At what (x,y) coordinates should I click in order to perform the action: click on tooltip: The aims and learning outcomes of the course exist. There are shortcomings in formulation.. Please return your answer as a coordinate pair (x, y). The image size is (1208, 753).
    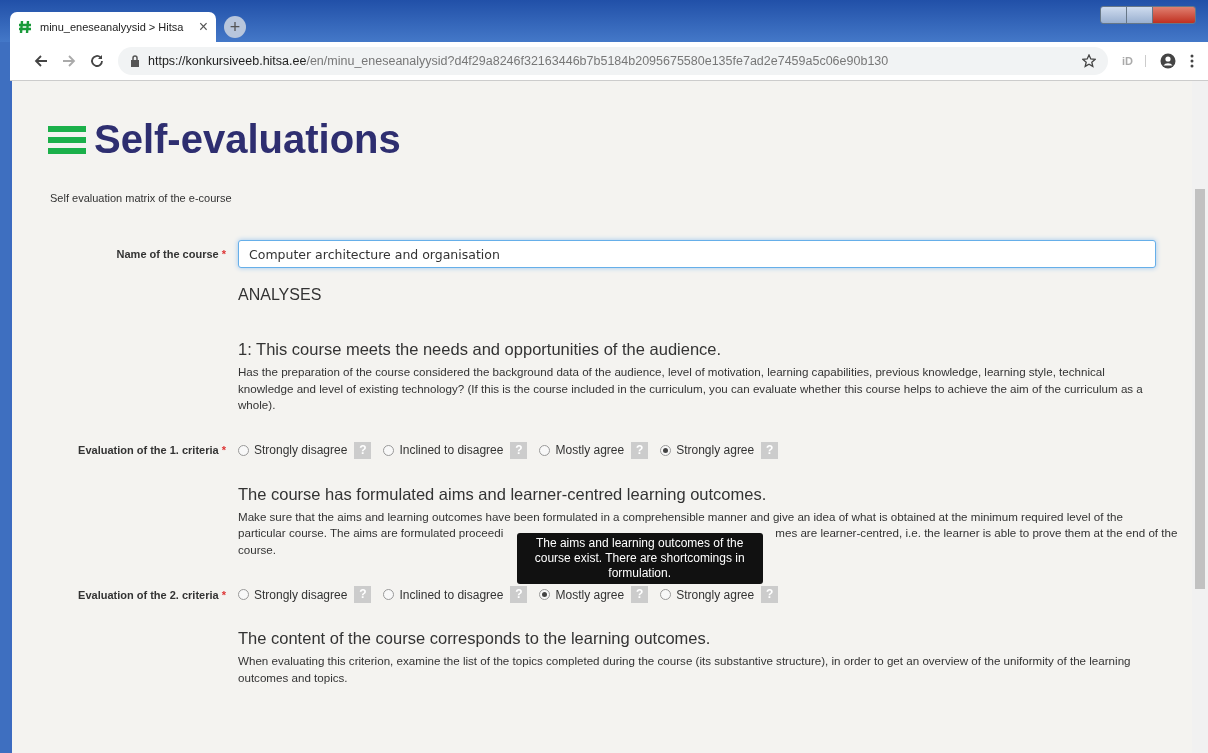
    Looking at the image, I should click on (639, 558).